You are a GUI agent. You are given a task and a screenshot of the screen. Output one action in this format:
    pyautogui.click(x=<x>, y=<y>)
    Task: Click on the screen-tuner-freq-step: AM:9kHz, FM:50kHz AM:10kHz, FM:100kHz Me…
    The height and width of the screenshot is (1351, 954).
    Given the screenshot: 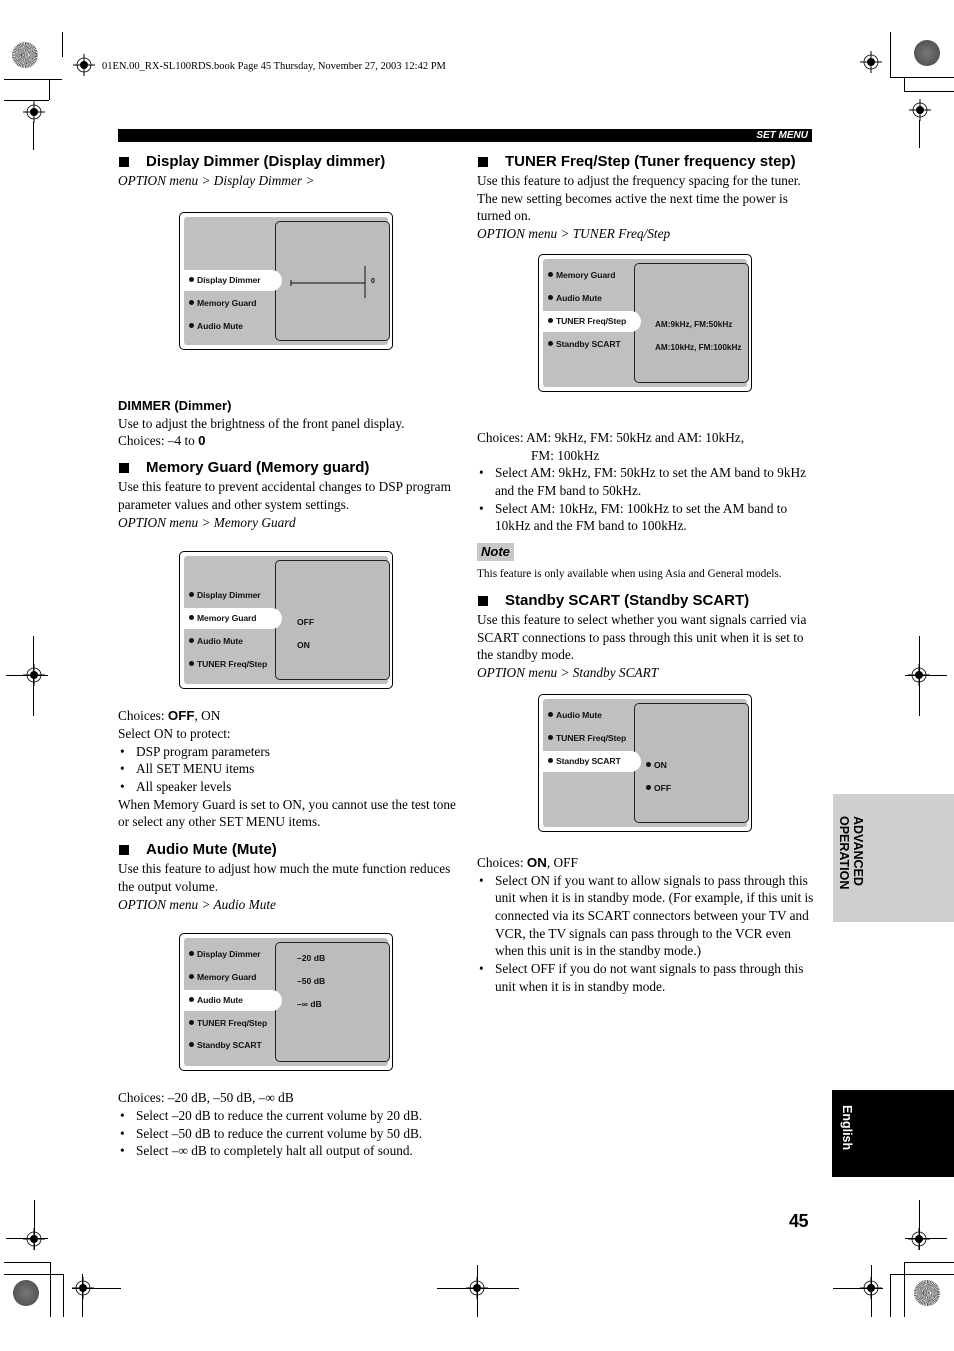 What is the action you would take?
    pyautogui.click(x=645, y=322)
    